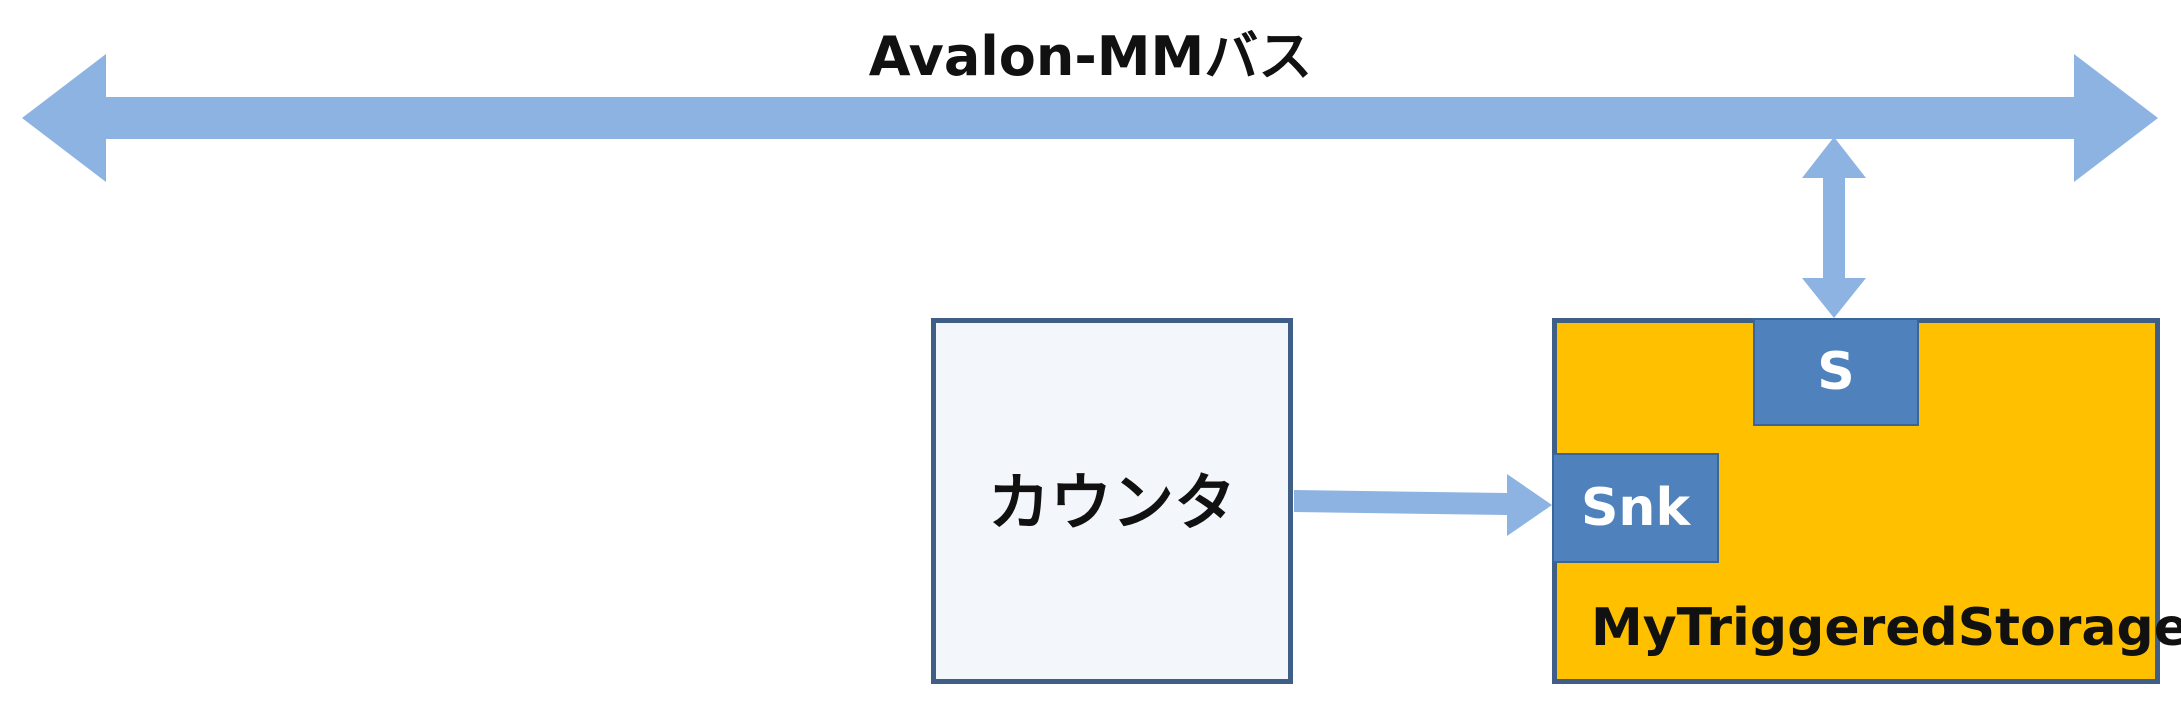 The width and height of the screenshot is (2181, 707). I want to click on counter-label: カウンタ, so click(1111, 502).